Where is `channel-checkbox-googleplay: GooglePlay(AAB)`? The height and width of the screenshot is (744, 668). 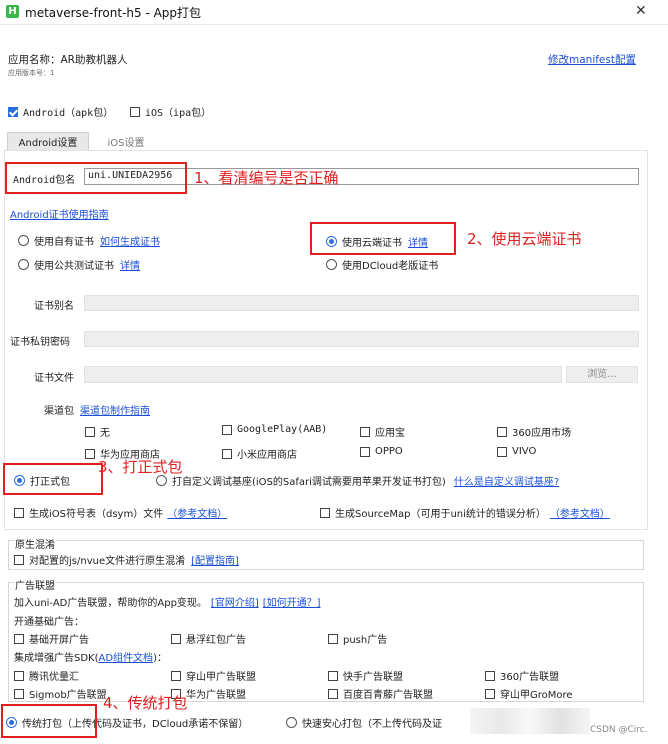
channel-checkbox-googleplay: GooglePlay(AAB) is located at coordinates (274, 429).